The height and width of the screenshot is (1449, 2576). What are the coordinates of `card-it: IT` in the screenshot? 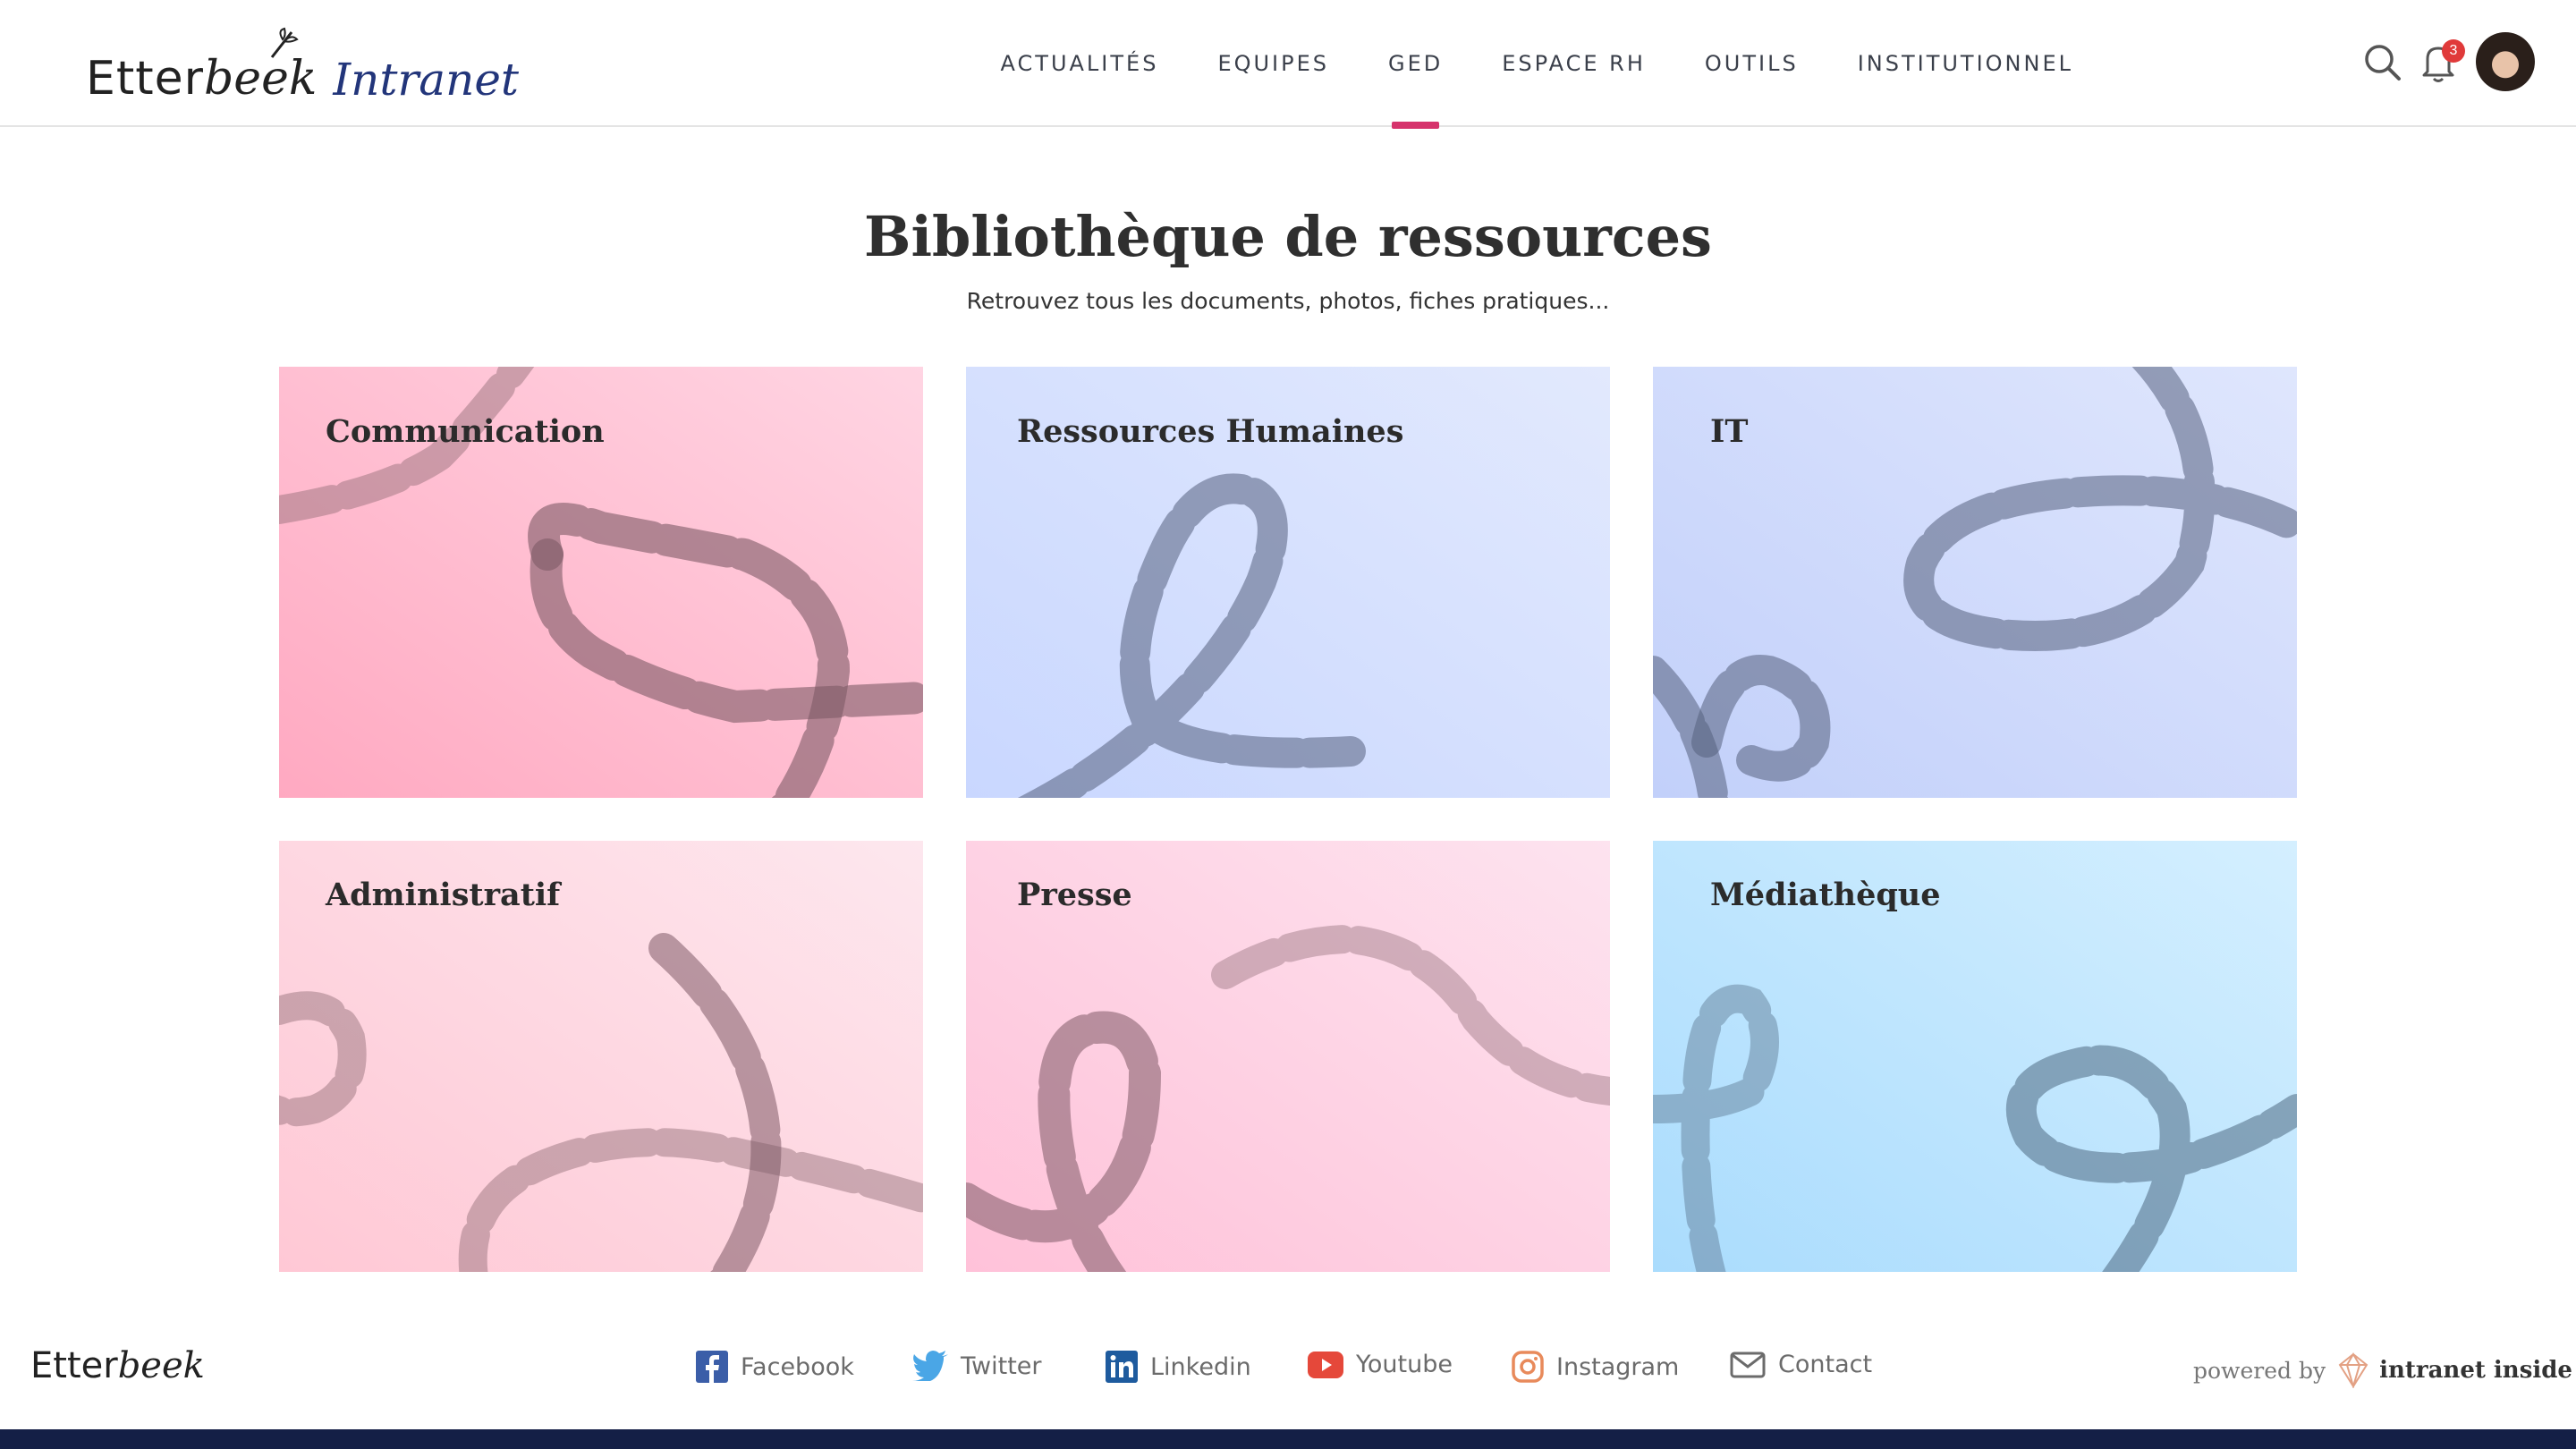 It's located at (1975, 582).